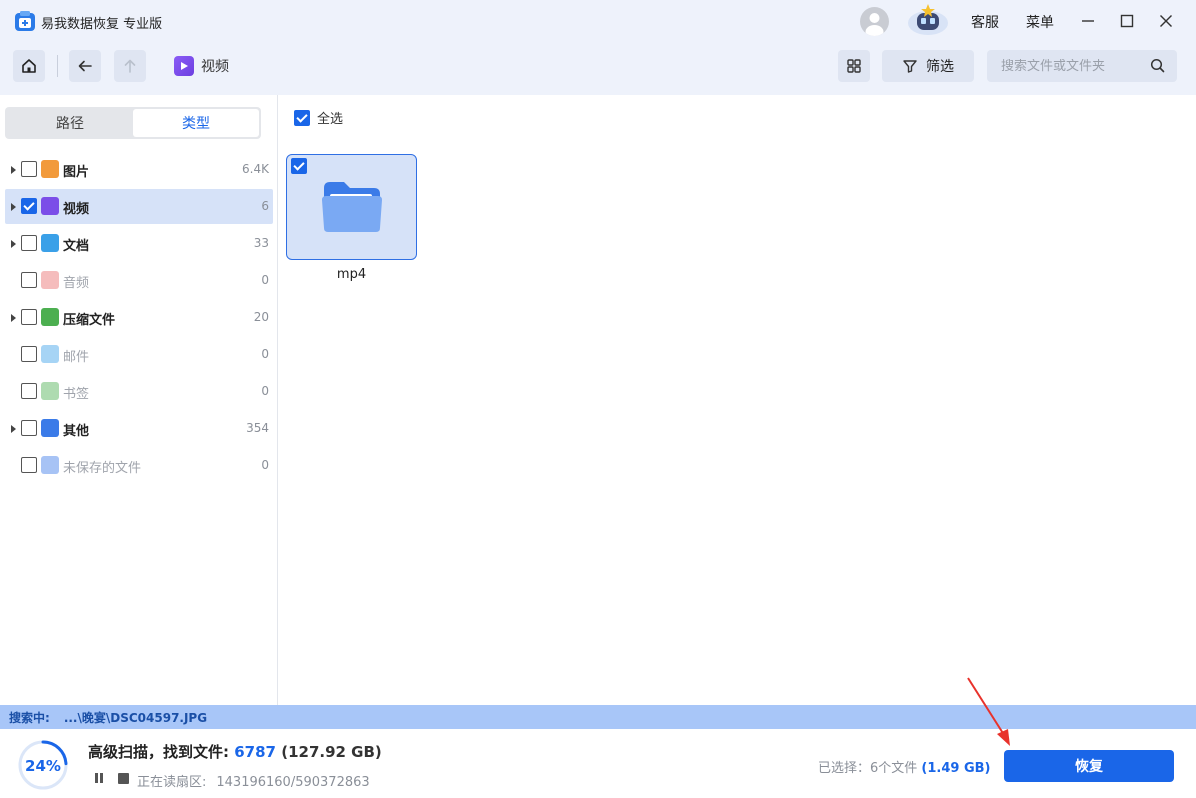  I want to click on bookmark-icon, so click(50, 391).